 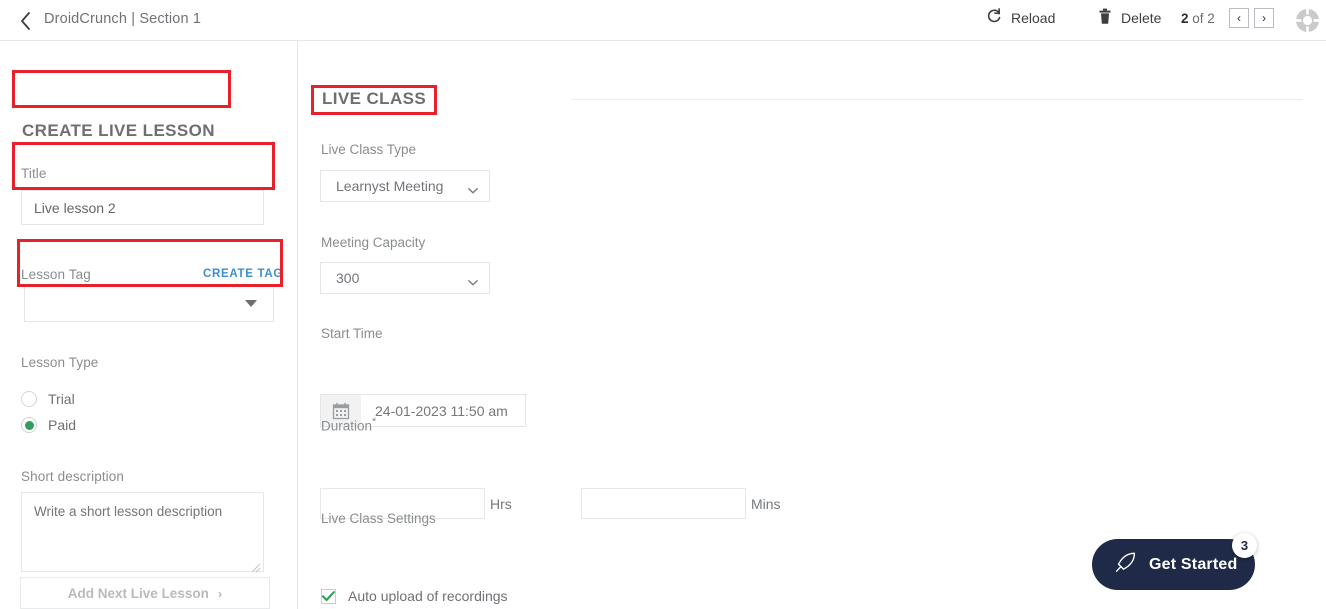 What do you see at coordinates (1264, 18) in the screenshot?
I see `next-page-button: ›` at bounding box center [1264, 18].